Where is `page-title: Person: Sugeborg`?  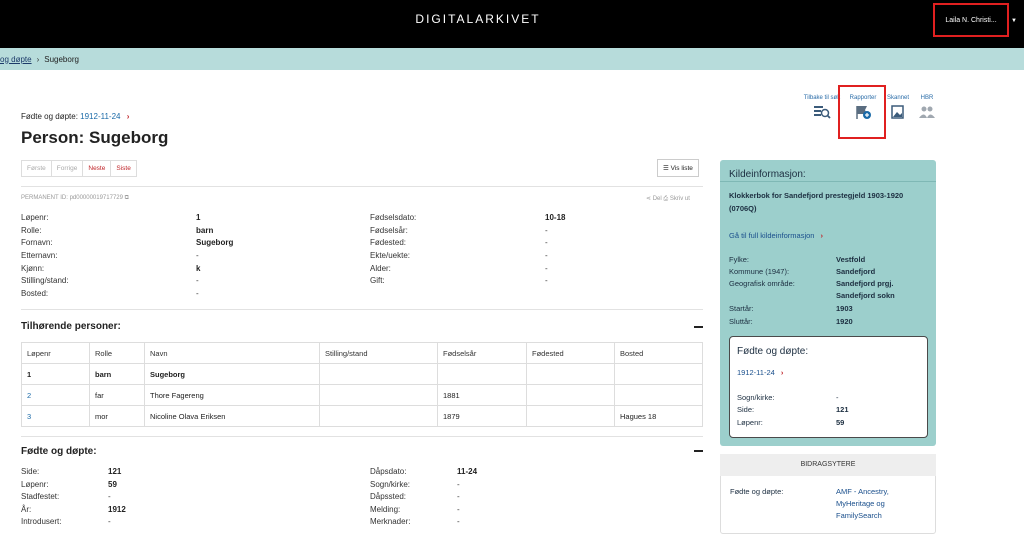 page-title: Person: Sugeborg is located at coordinates (95, 137).